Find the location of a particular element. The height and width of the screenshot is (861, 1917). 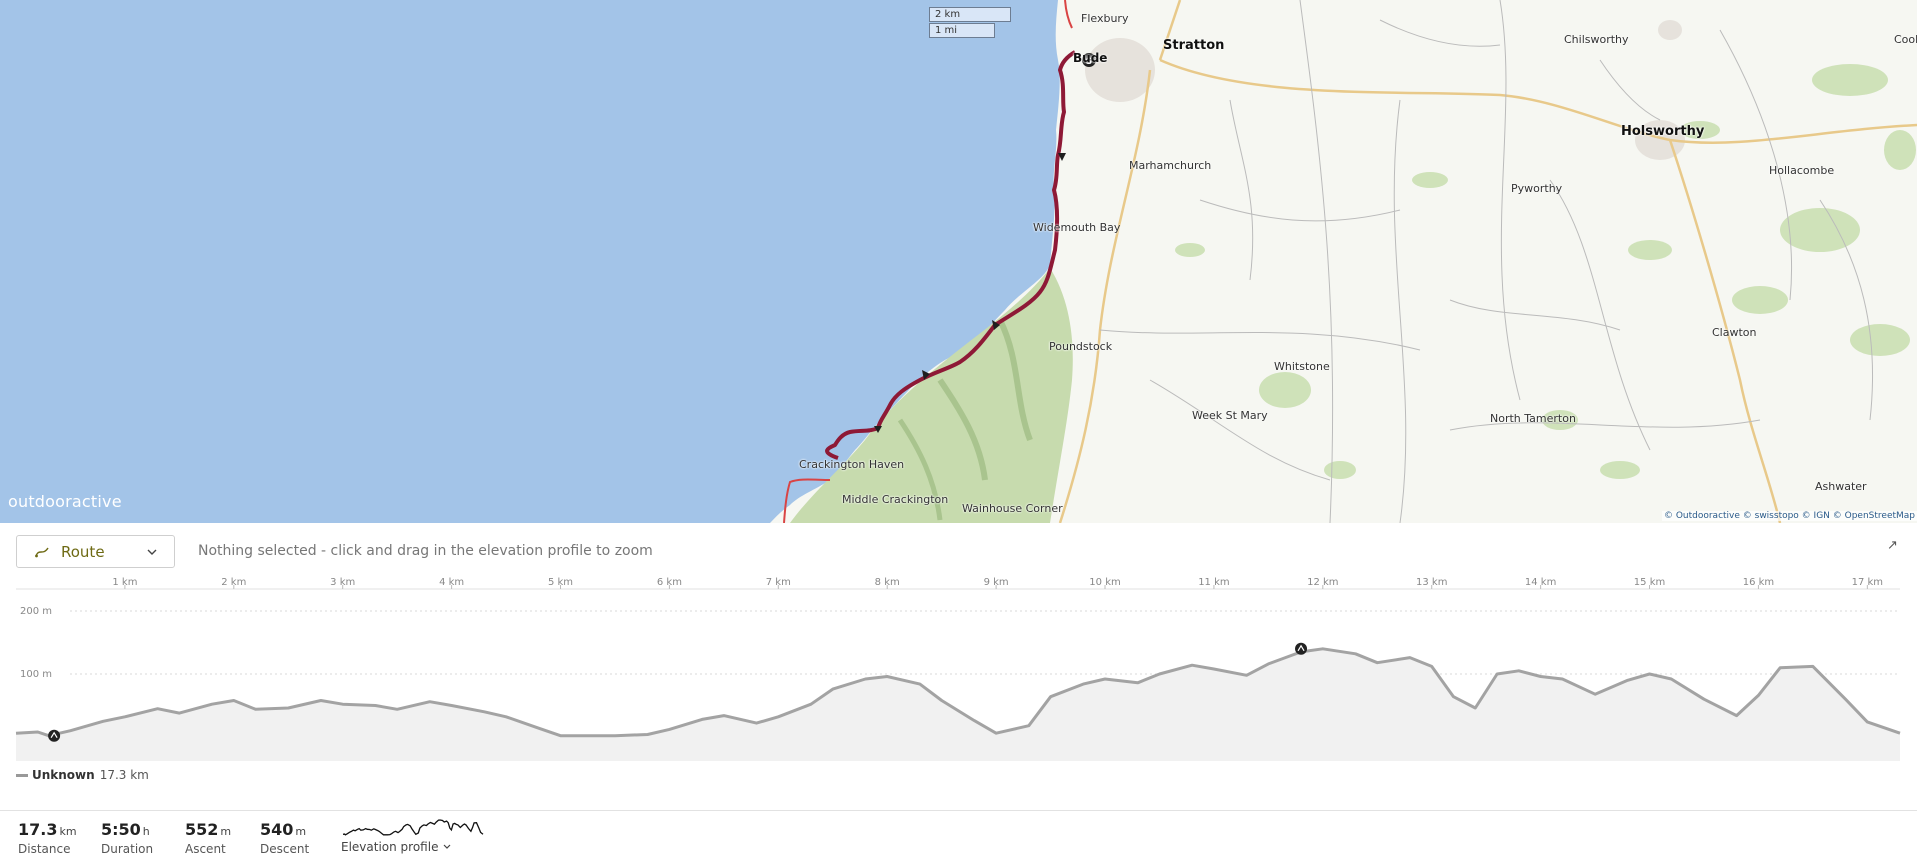

legend-swatch is located at coordinates (22, 775).